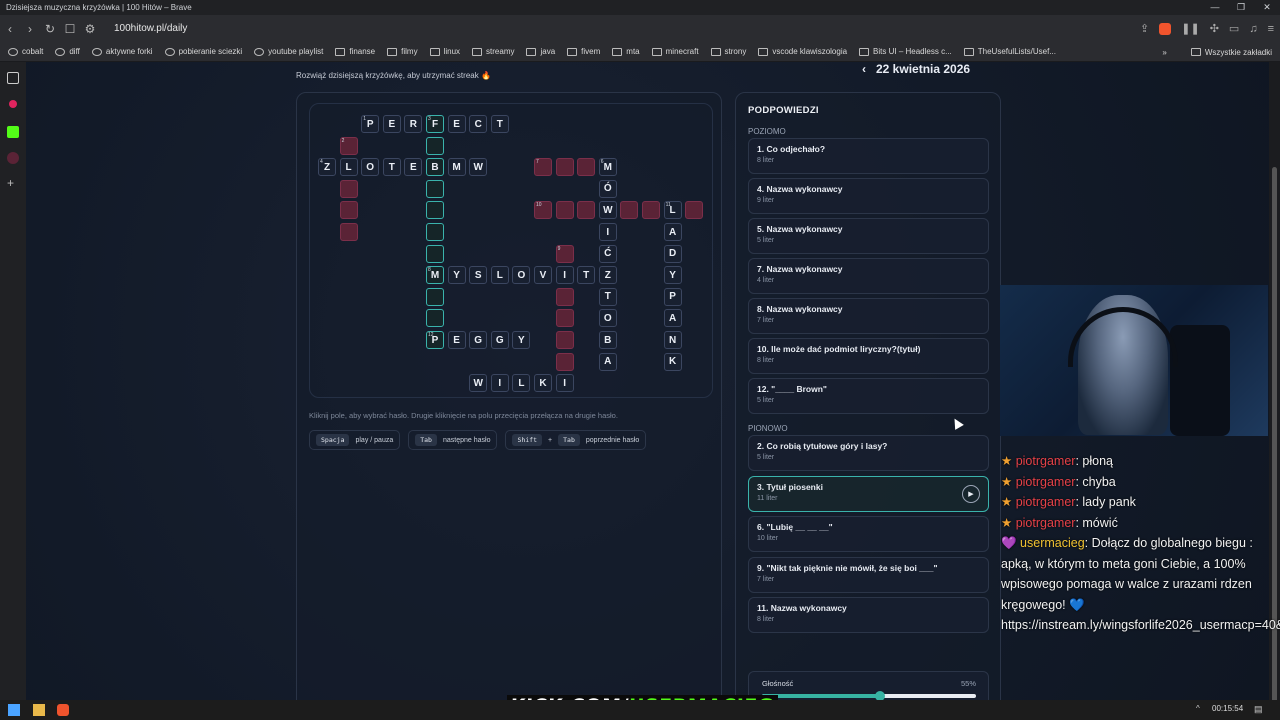 This screenshot has width=1280, height=720. What do you see at coordinates (1267, 7) in the screenshot?
I see `close-icon: ✕` at bounding box center [1267, 7].